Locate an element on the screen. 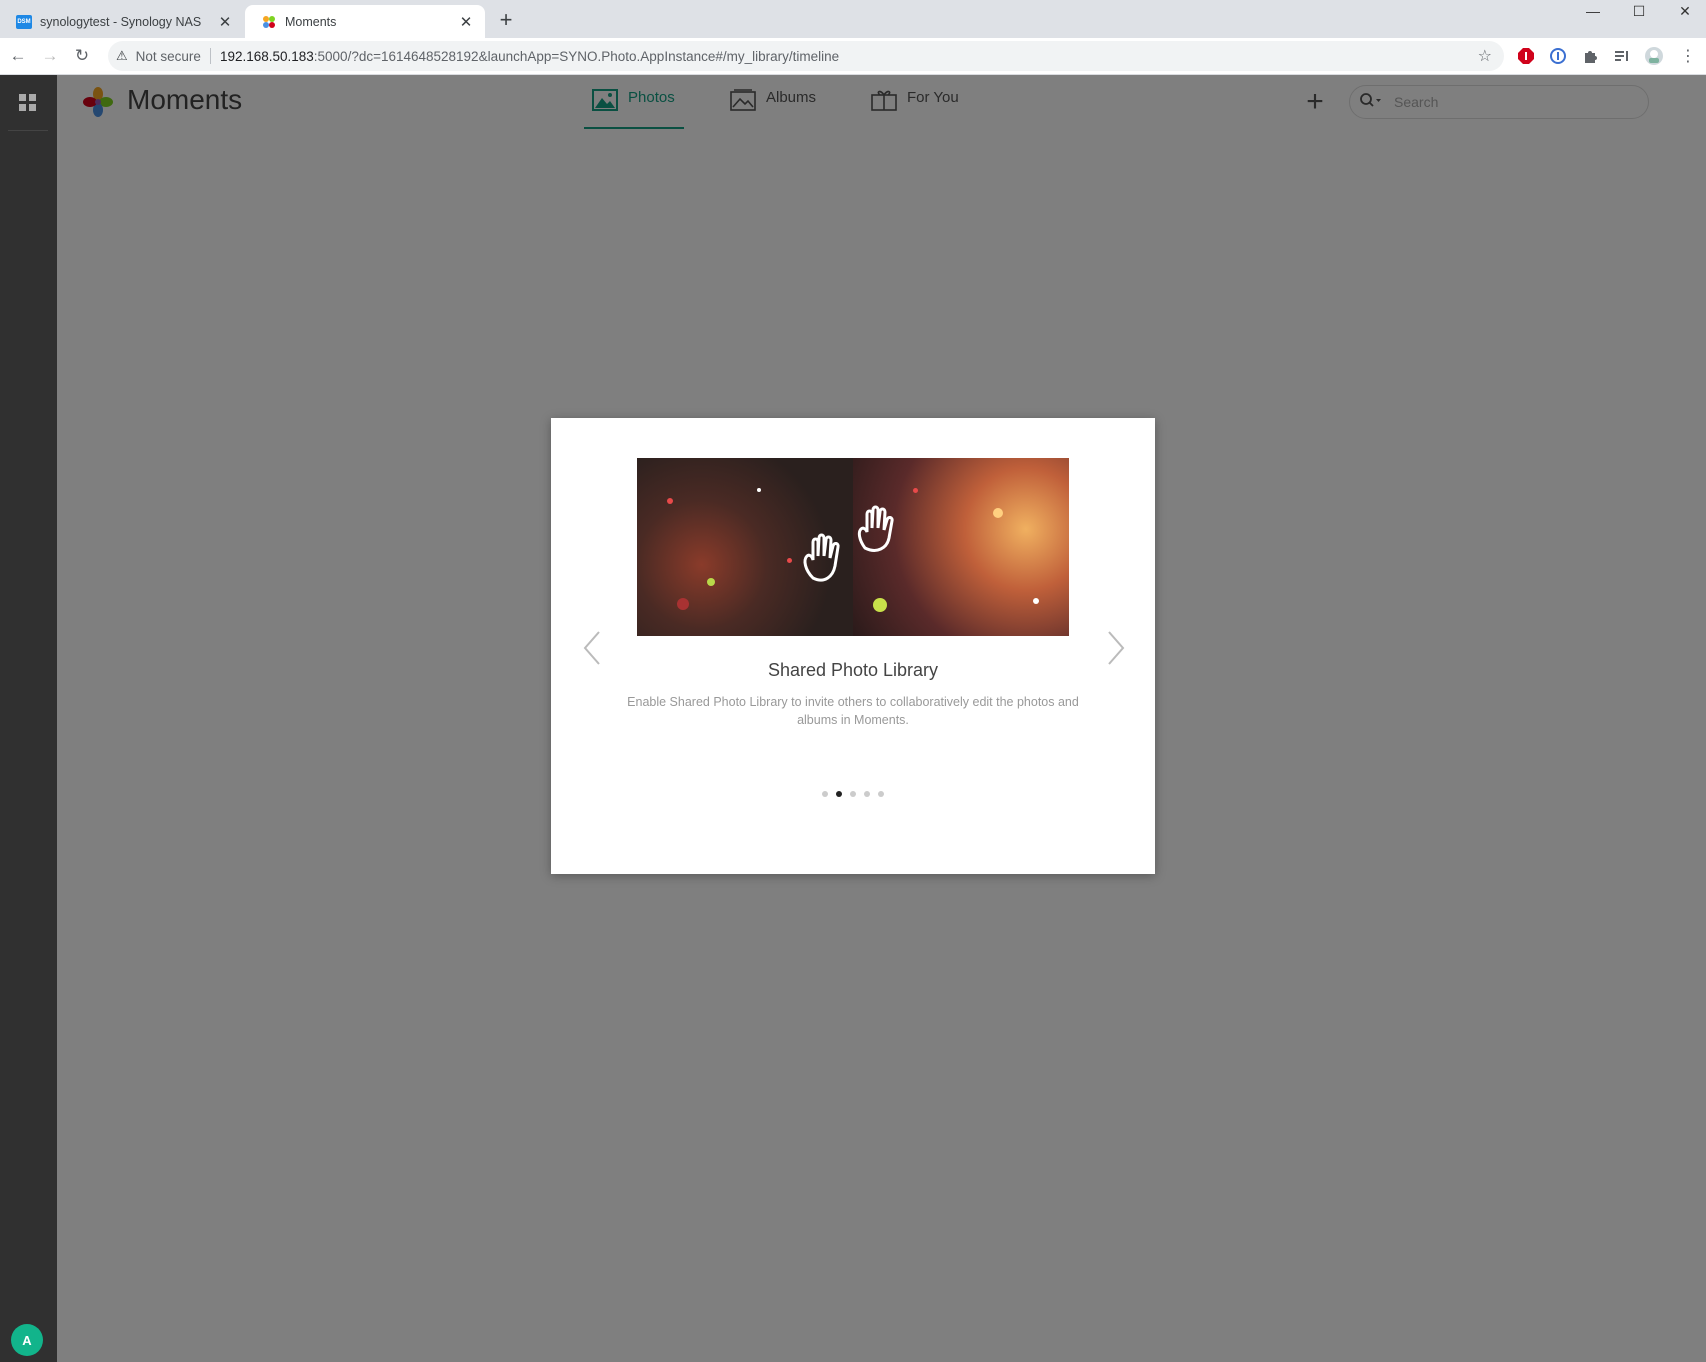  slide-pagination is located at coordinates (853, 794).